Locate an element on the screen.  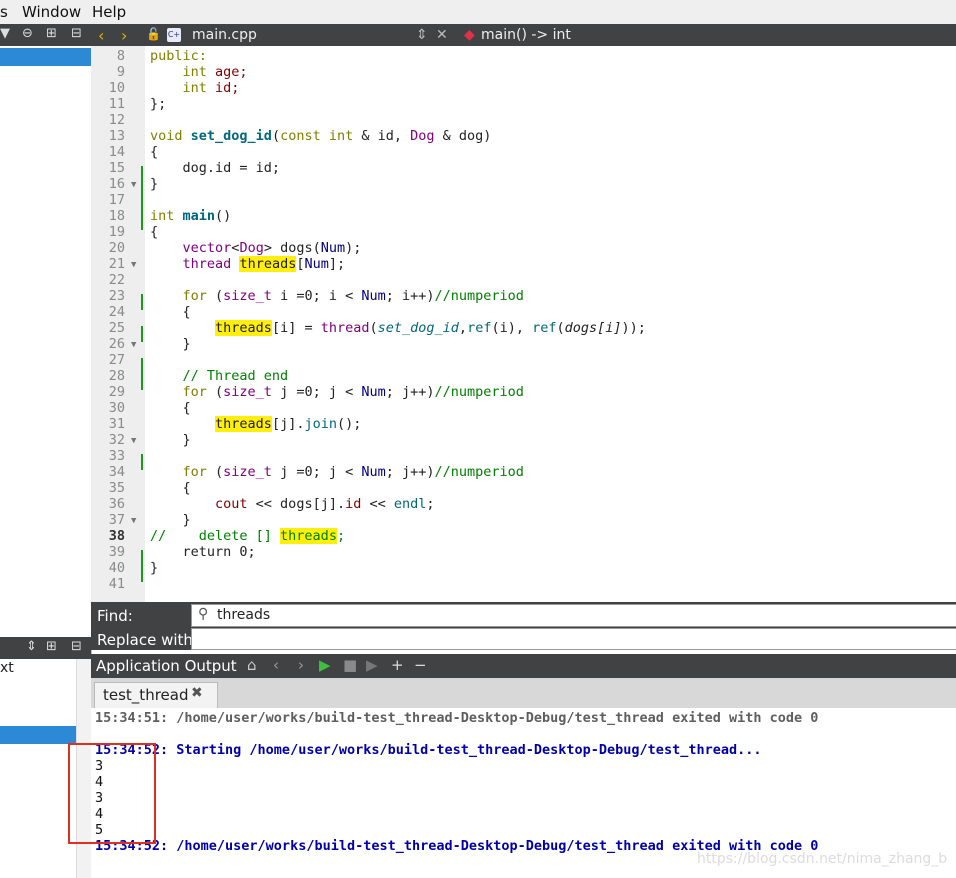
line-number: 33 is located at coordinates (116, 456).